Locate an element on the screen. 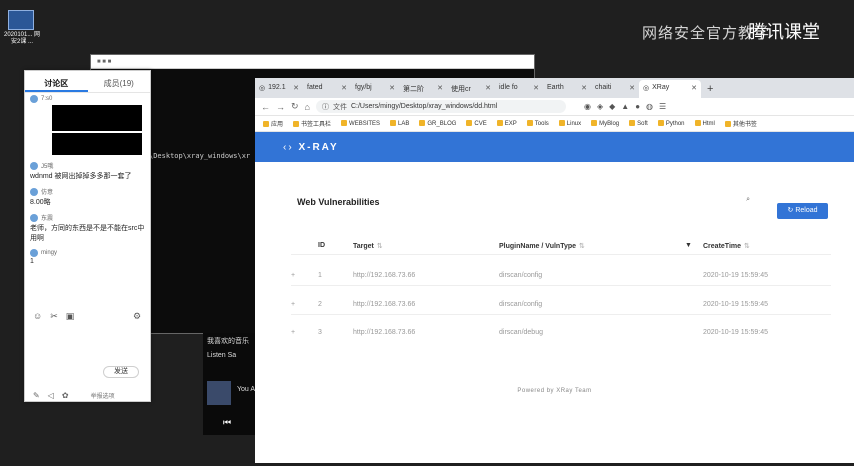  report-link: 举报选项 is located at coordinates (103, 395).